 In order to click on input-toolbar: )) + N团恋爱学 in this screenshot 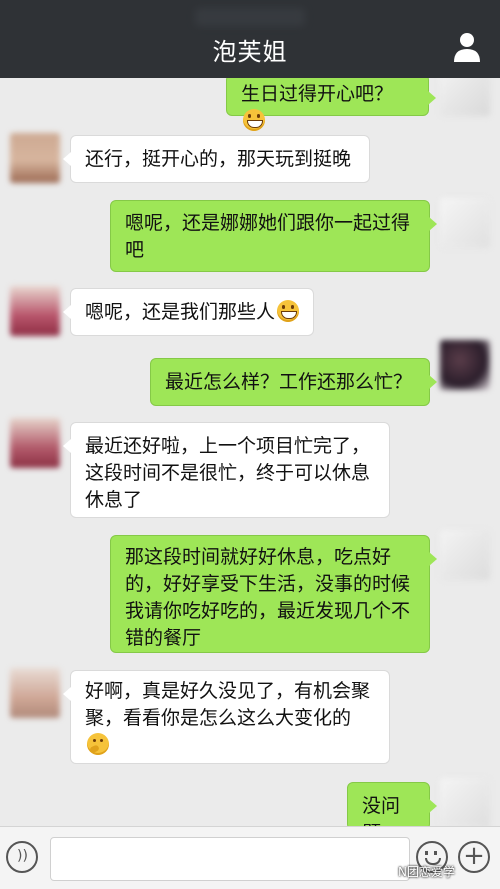, I will do `click(250, 857)`.